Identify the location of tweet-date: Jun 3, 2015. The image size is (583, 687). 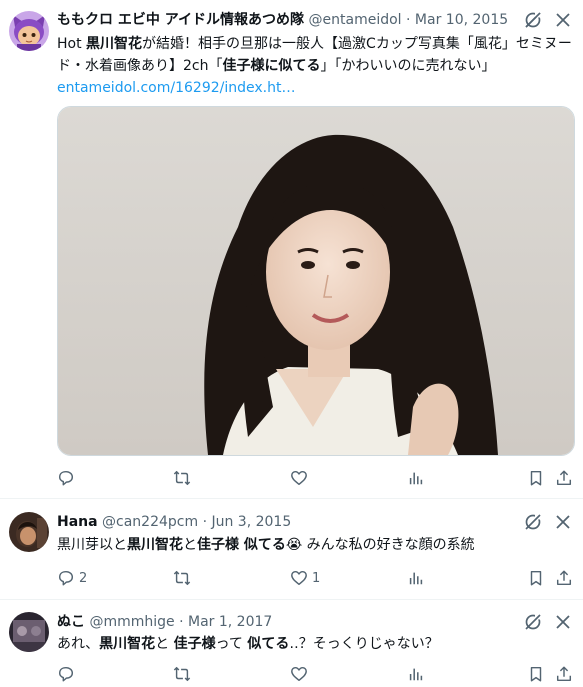
(251, 522).